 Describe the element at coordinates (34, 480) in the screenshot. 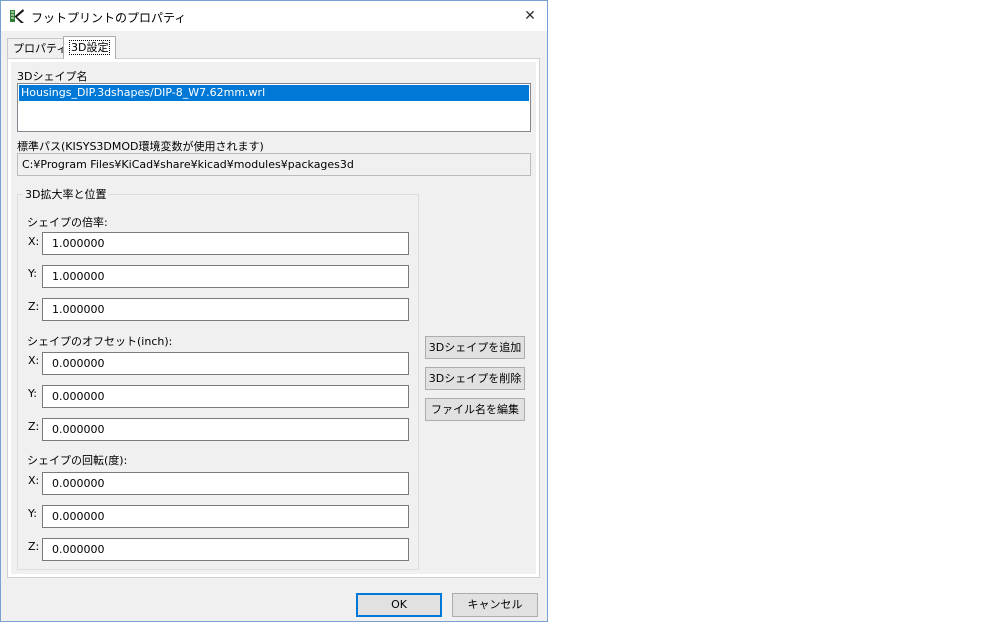

I see `rotation-x-label: X:` at that location.